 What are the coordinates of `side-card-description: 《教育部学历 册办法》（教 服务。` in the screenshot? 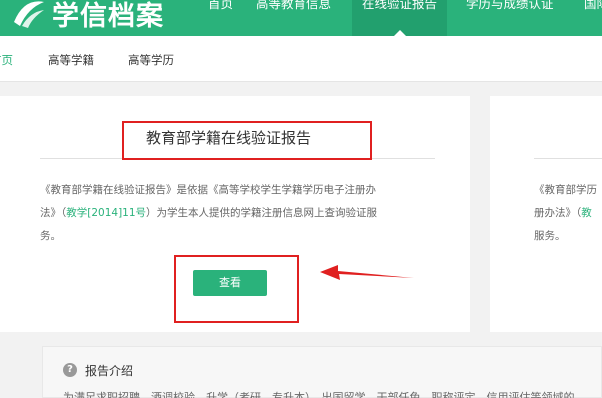 It's located at (565, 213).